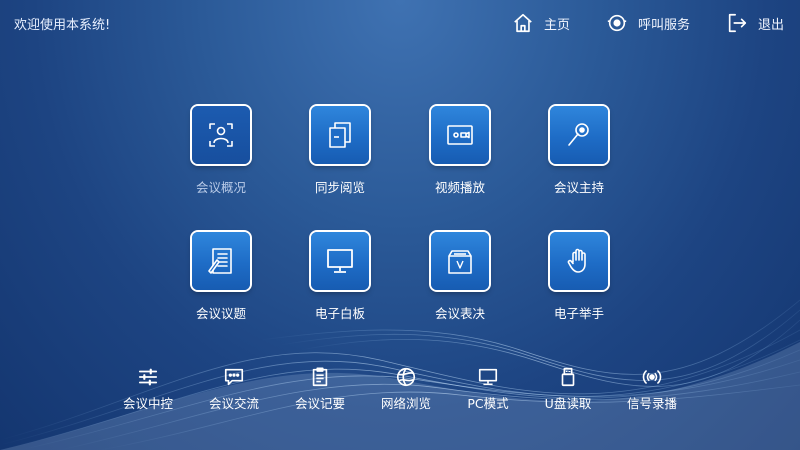  Describe the element at coordinates (578, 187) in the screenshot. I see `tile-label: 会议主持` at that location.